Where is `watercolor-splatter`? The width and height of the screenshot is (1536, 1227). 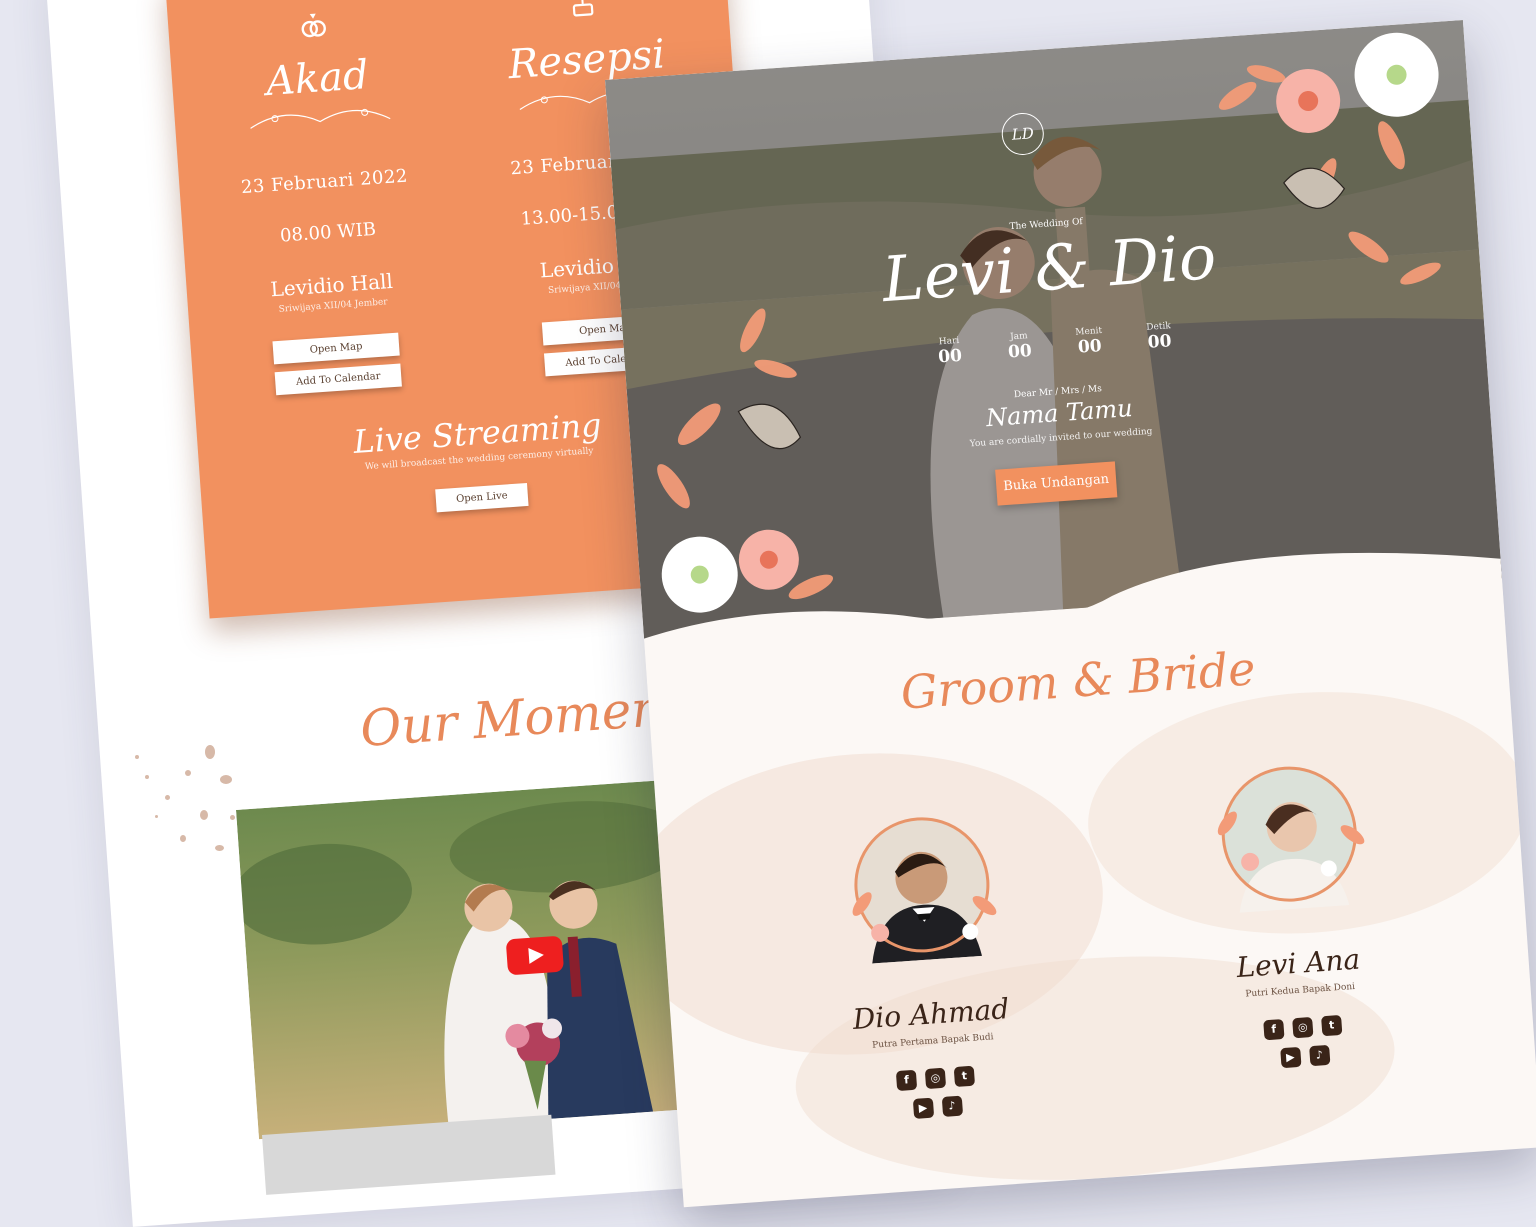
watercolor-splatter is located at coordinates (190, 800).